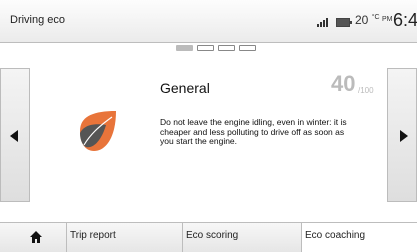 The width and height of the screenshot is (417, 252). What do you see at coordinates (375, 17) in the screenshot?
I see `temperature-unit: °C` at bounding box center [375, 17].